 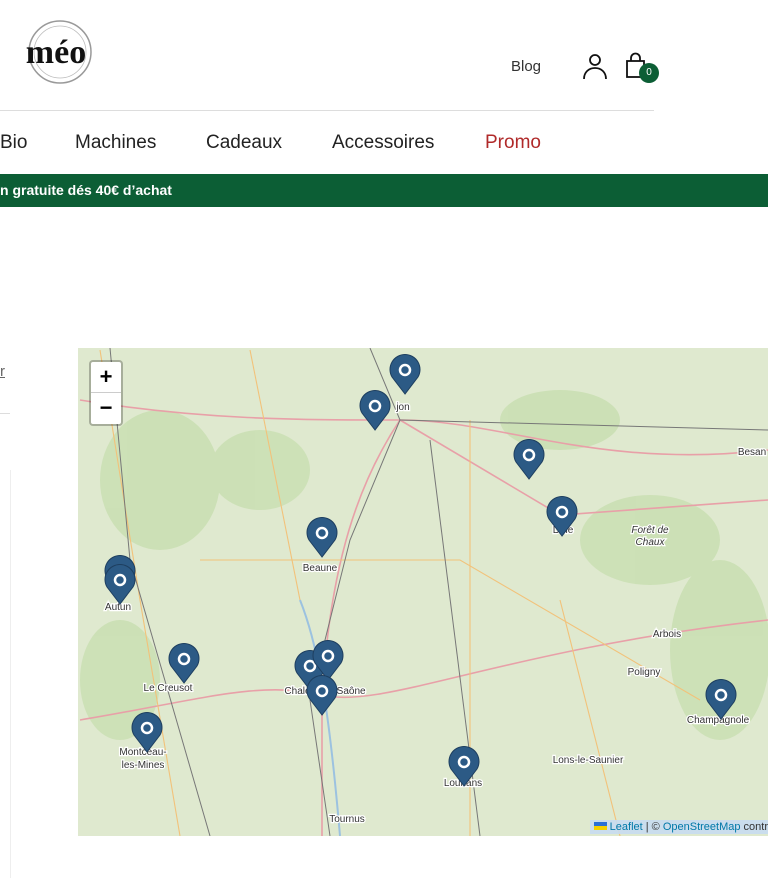 What do you see at coordinates (327, 110) in the screenshot?
I see `header-divider` at bounding box center [327, 110].